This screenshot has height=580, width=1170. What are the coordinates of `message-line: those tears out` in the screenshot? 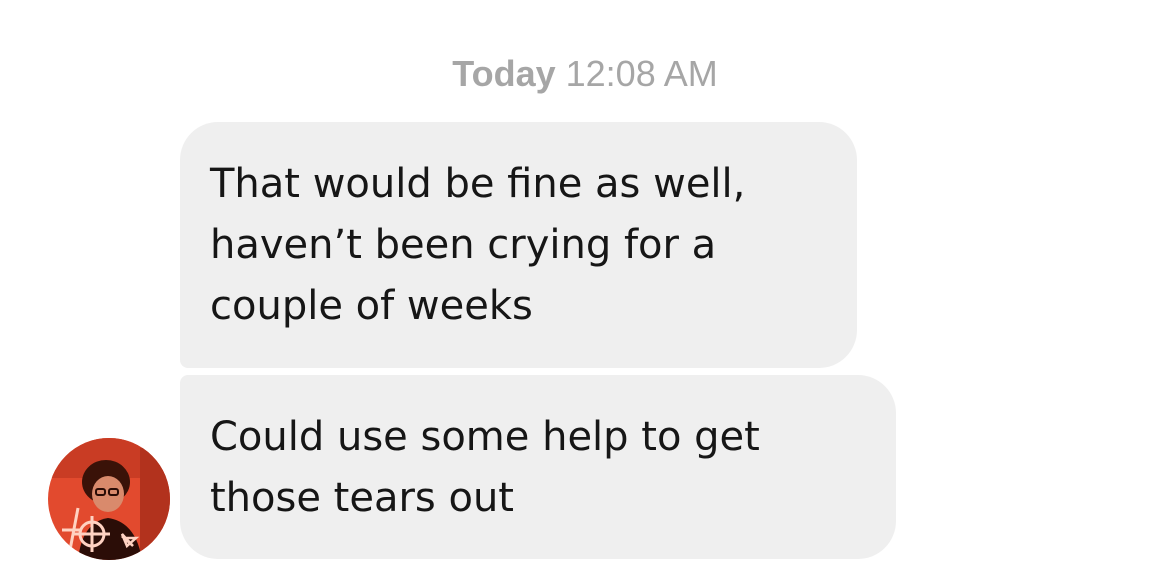 It's located at (362, 498).